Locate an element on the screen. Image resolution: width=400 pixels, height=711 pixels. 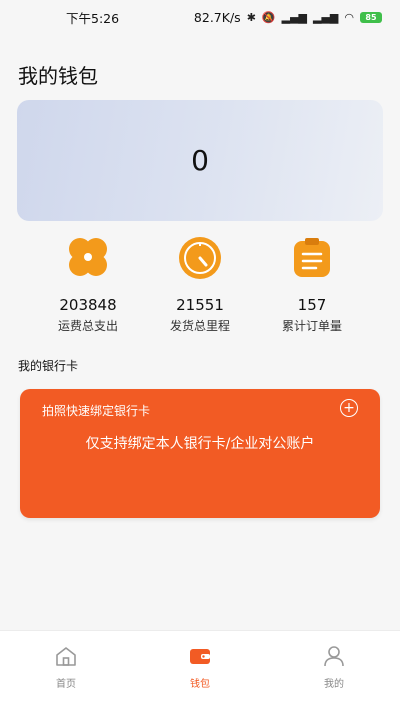
page-title: 我的钱包 is located at coordinates (58, 76).